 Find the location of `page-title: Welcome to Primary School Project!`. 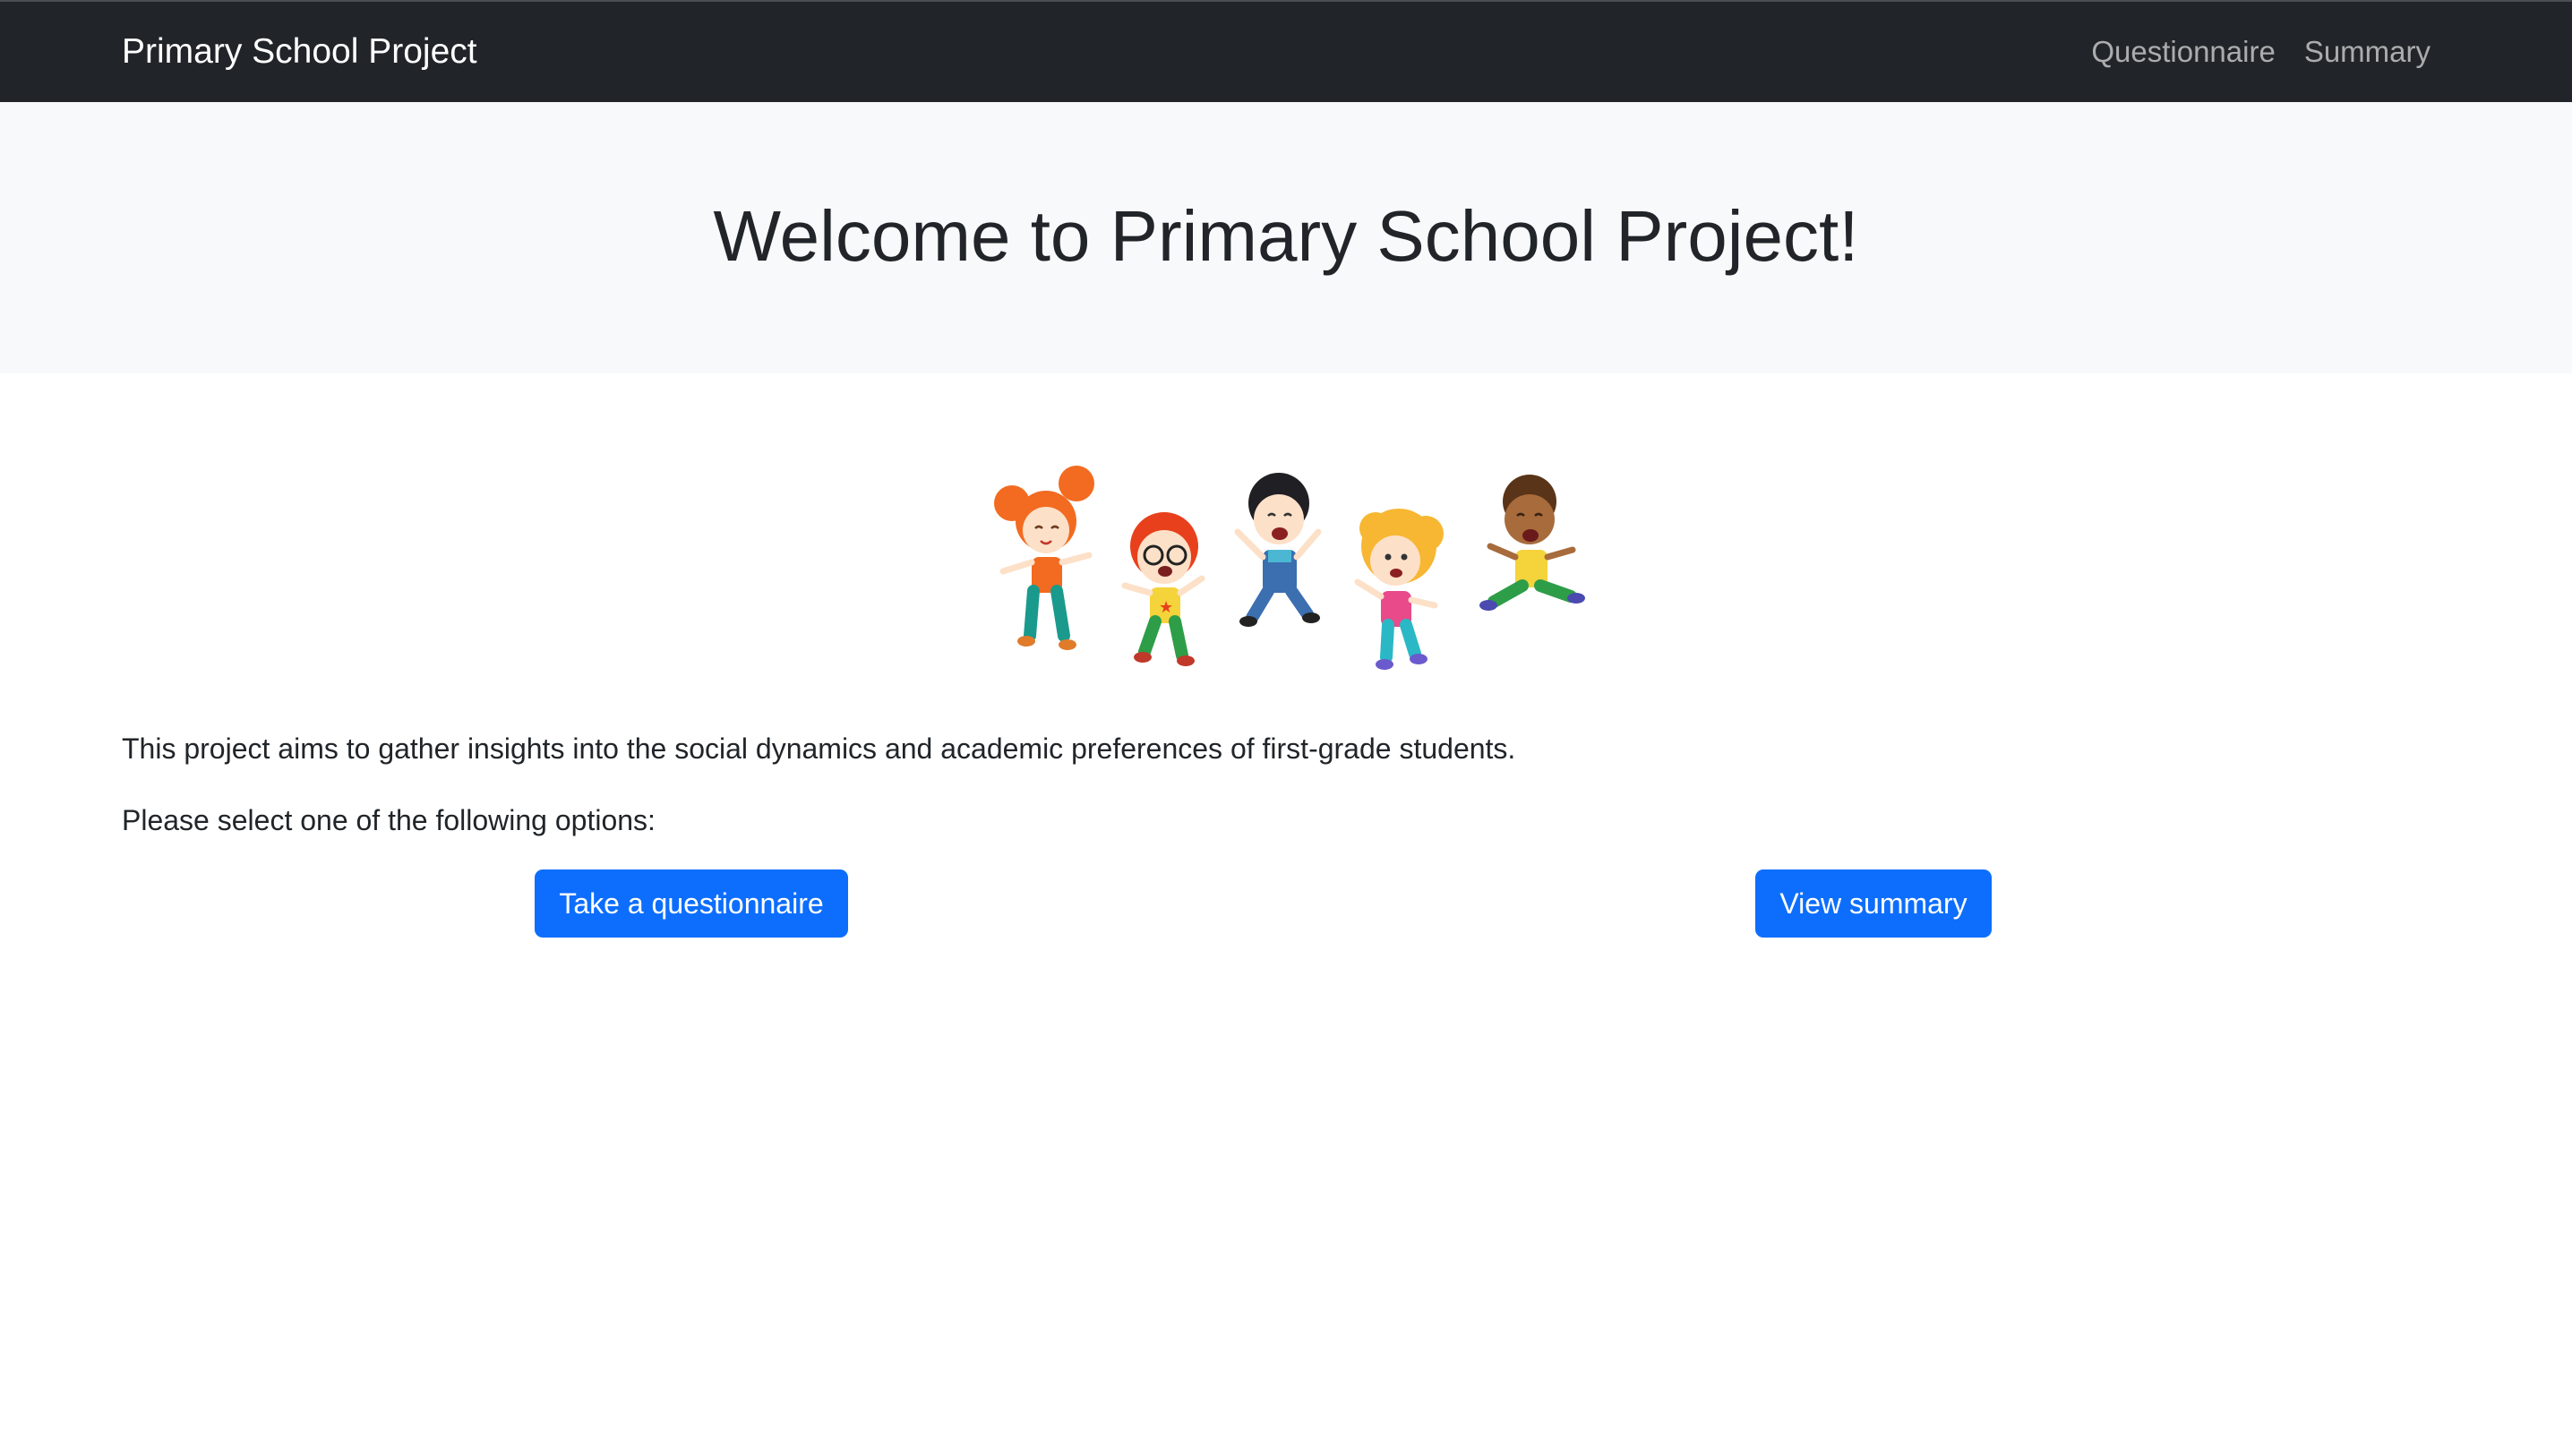

page-title: Welcome to Primary School Project! is located at coordinates (1286, 236).